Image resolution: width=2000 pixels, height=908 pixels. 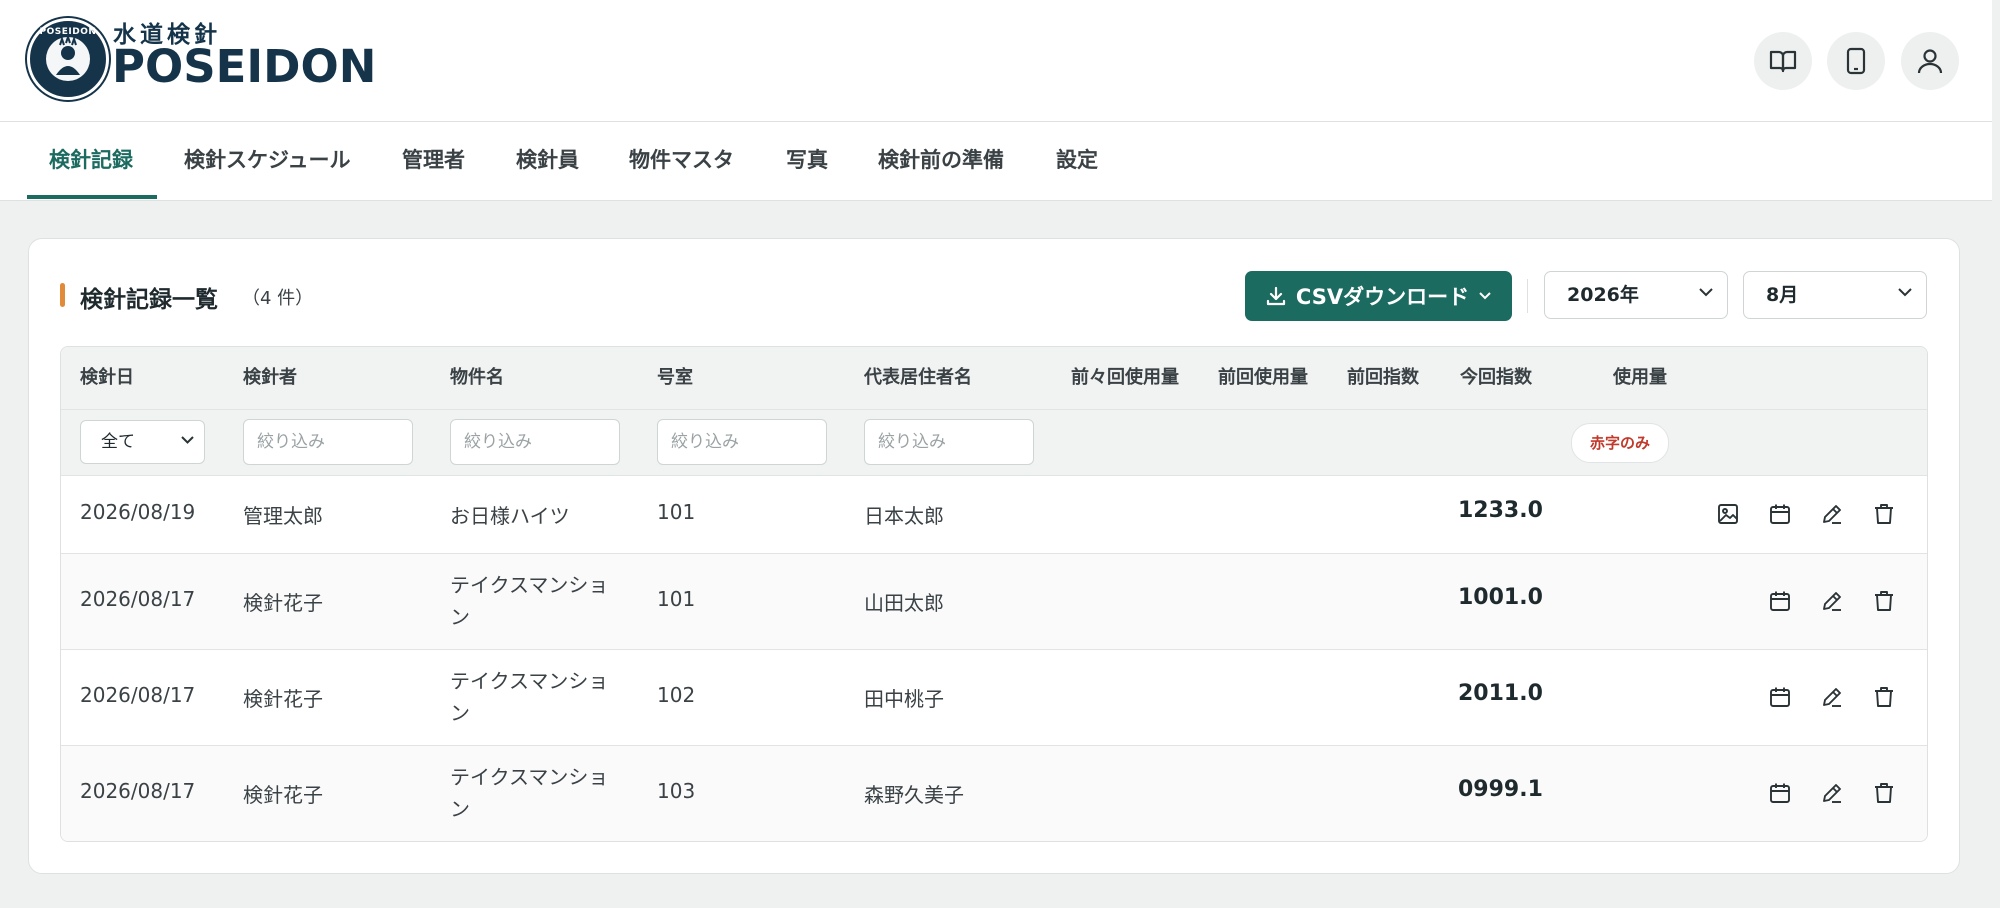 I want to click on col-previous-reading: 前回指数, so click(x=1383, y=378).